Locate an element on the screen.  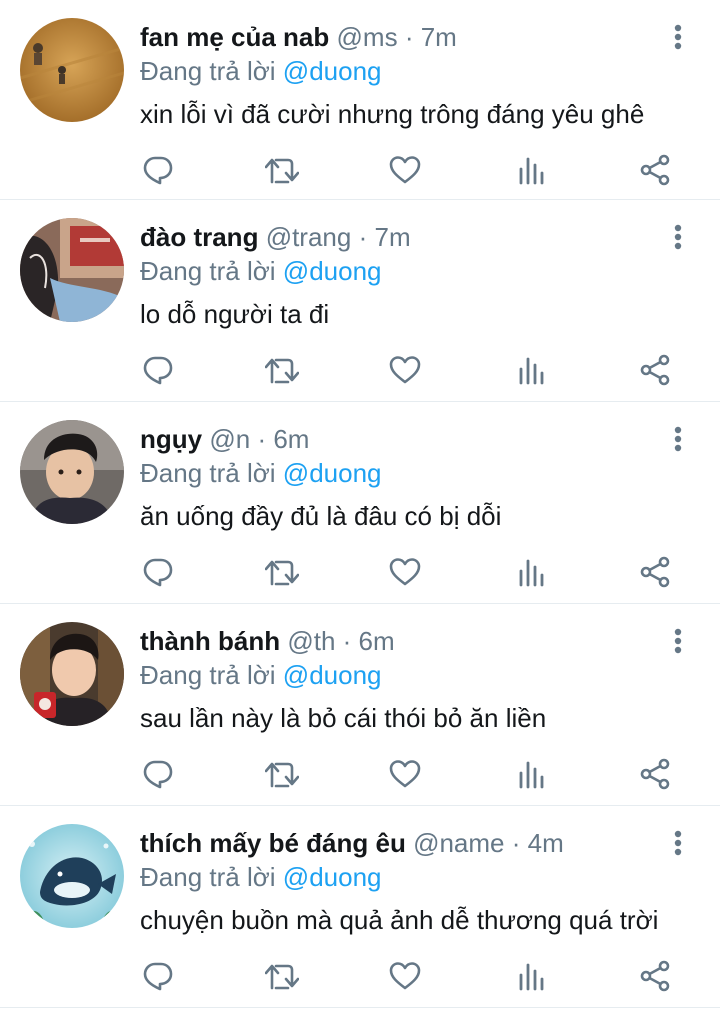
tweet-header: thành bánh @th · 6m is located at coordinates (400, 641).